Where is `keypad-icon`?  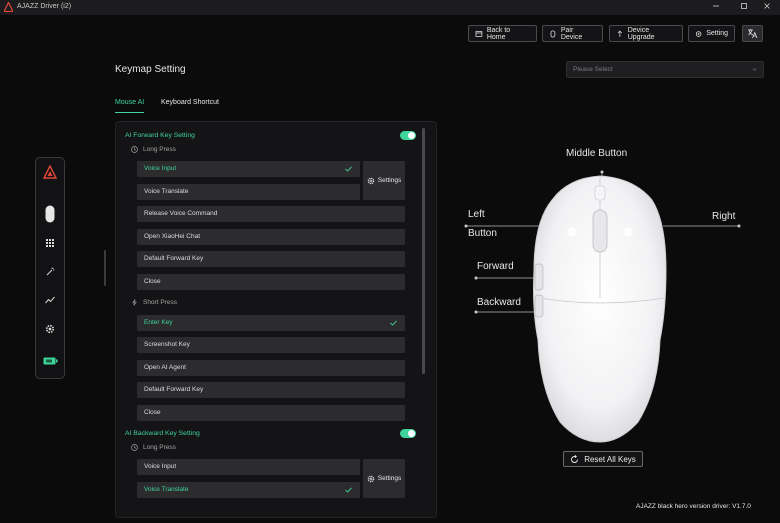 keypad-icon is located at coordinates (50, 243).